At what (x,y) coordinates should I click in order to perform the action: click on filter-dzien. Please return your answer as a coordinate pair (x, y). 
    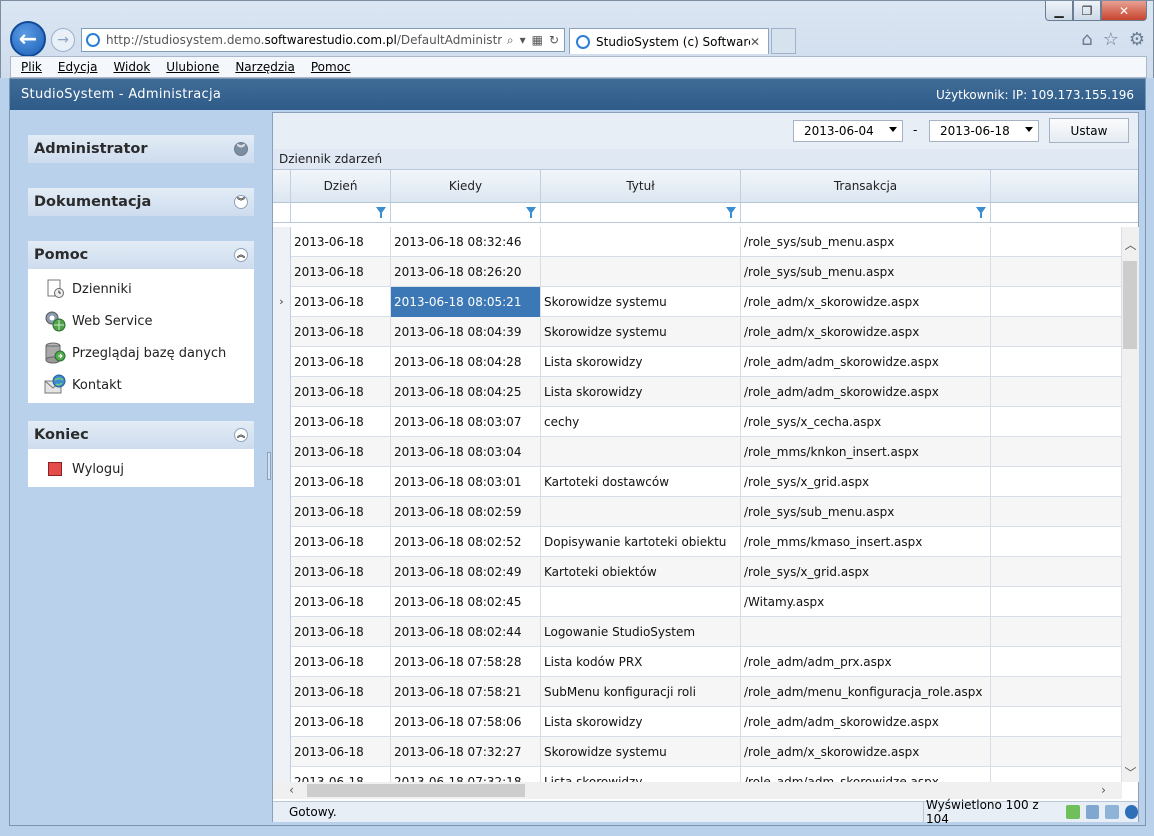
    Looking at the image, I should click on (341, 212).